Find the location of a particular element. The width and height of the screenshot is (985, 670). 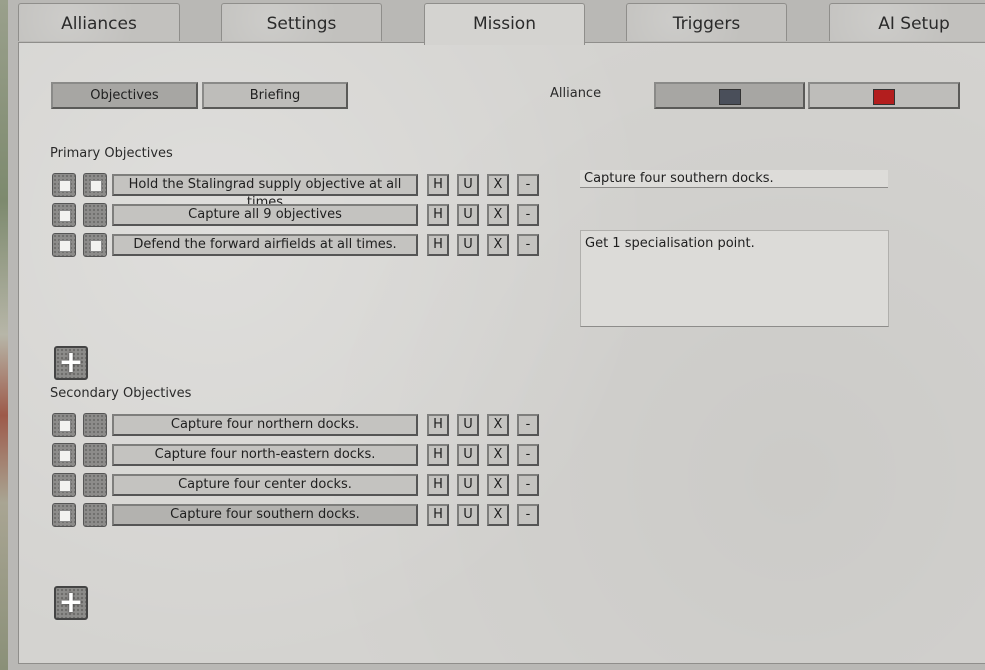

objective-title-field: Capture four southern docks. is located at coordinates (734, 179).